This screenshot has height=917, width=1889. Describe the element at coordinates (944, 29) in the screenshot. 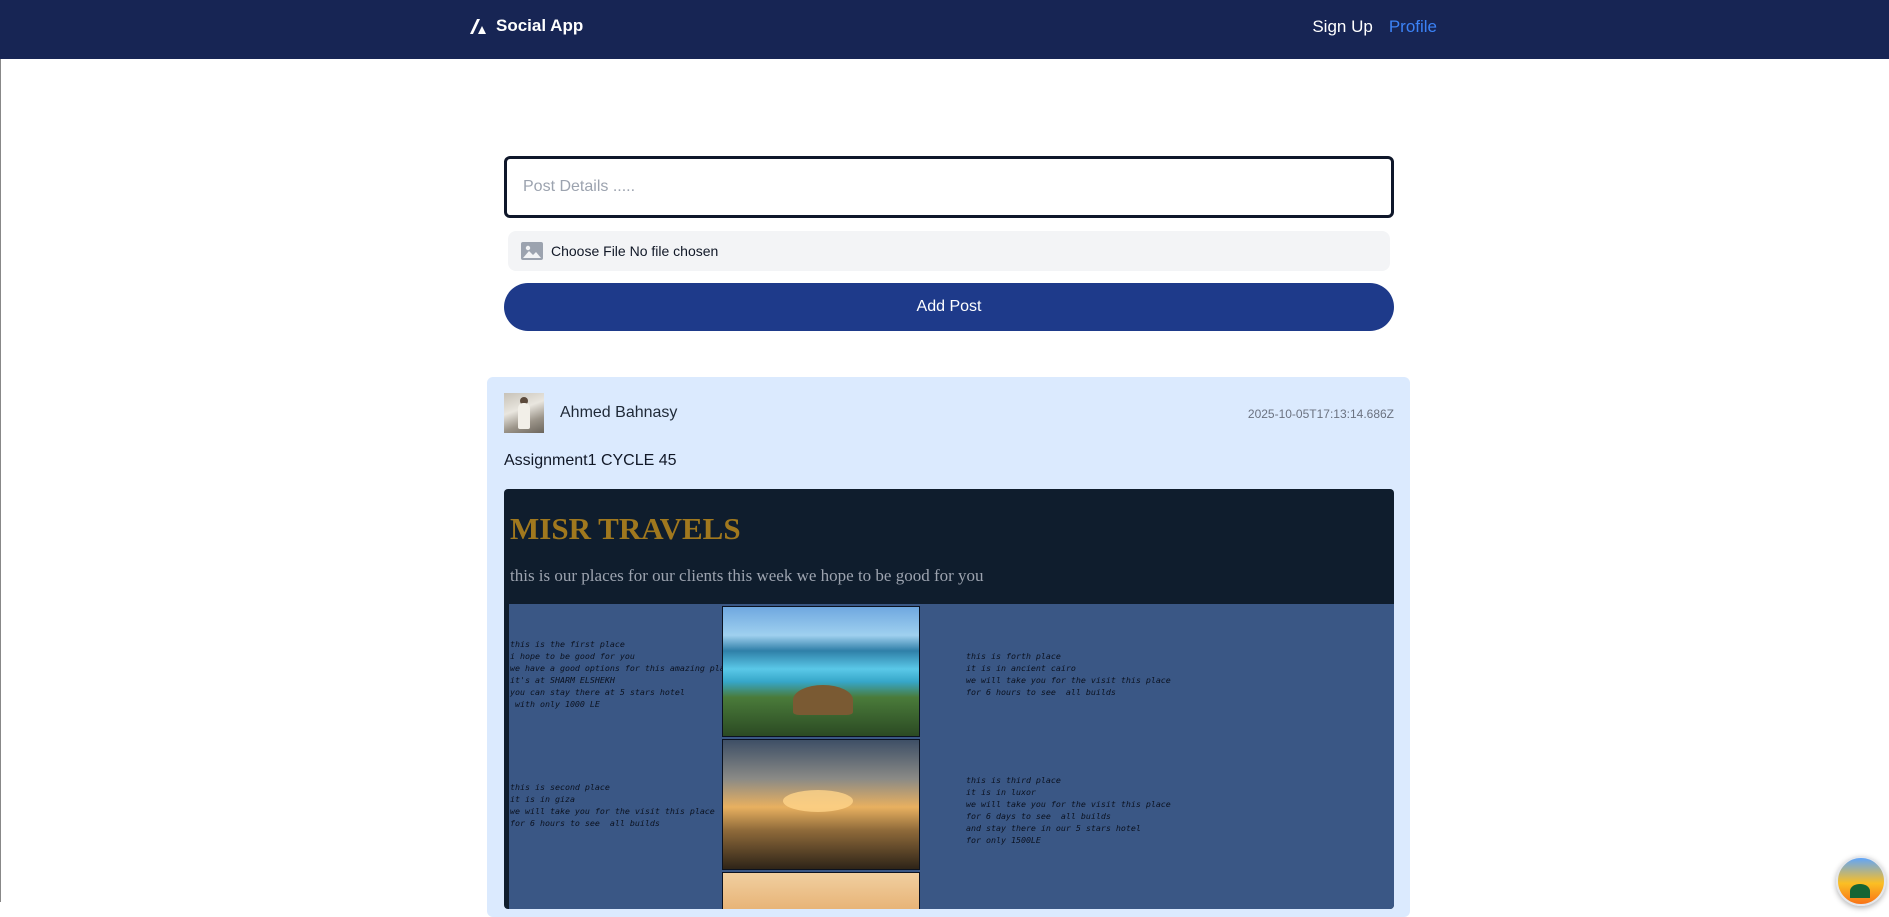

I see `navbar: Social App Sign Up Profile` at that location.